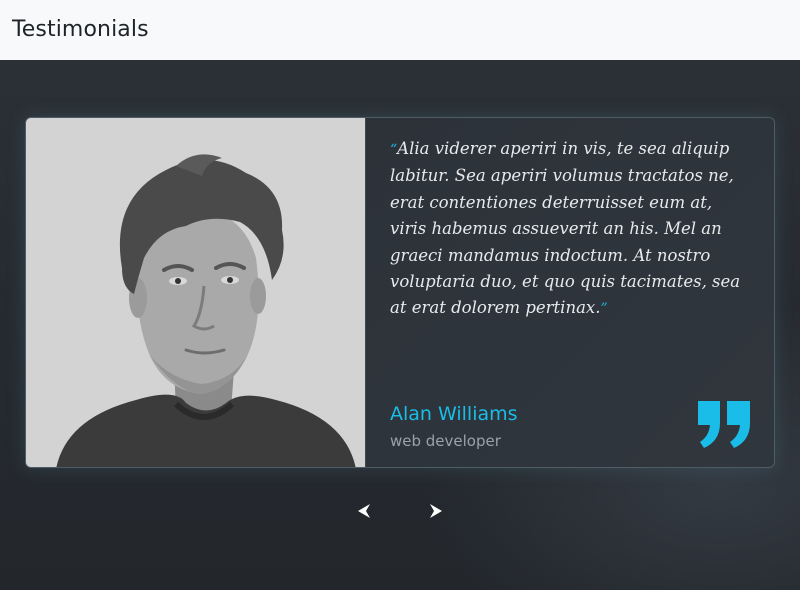 This screenshot has width=800, height=590. What do you see at coordinates (400, 30) in the screenshot?
I see `page-header: Testimonials` at bounding box center [400, 30].